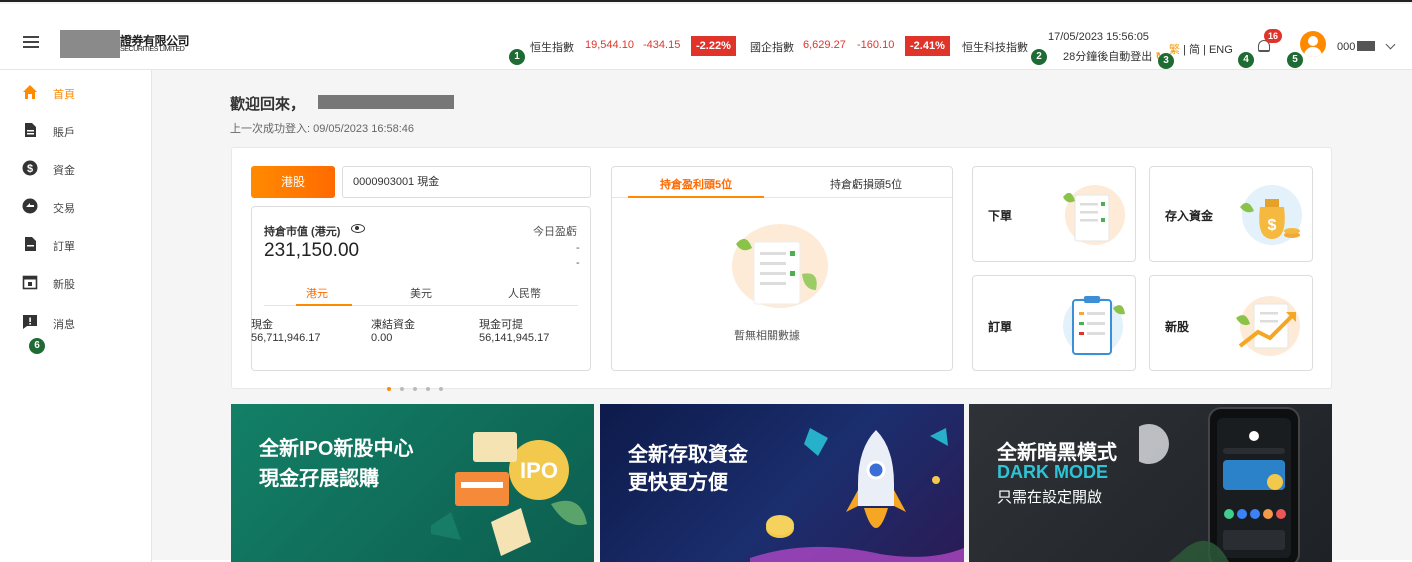 This screenshot has height=562, width=1412. I want to click on hsi-change: -434.15, so click(662, 45).